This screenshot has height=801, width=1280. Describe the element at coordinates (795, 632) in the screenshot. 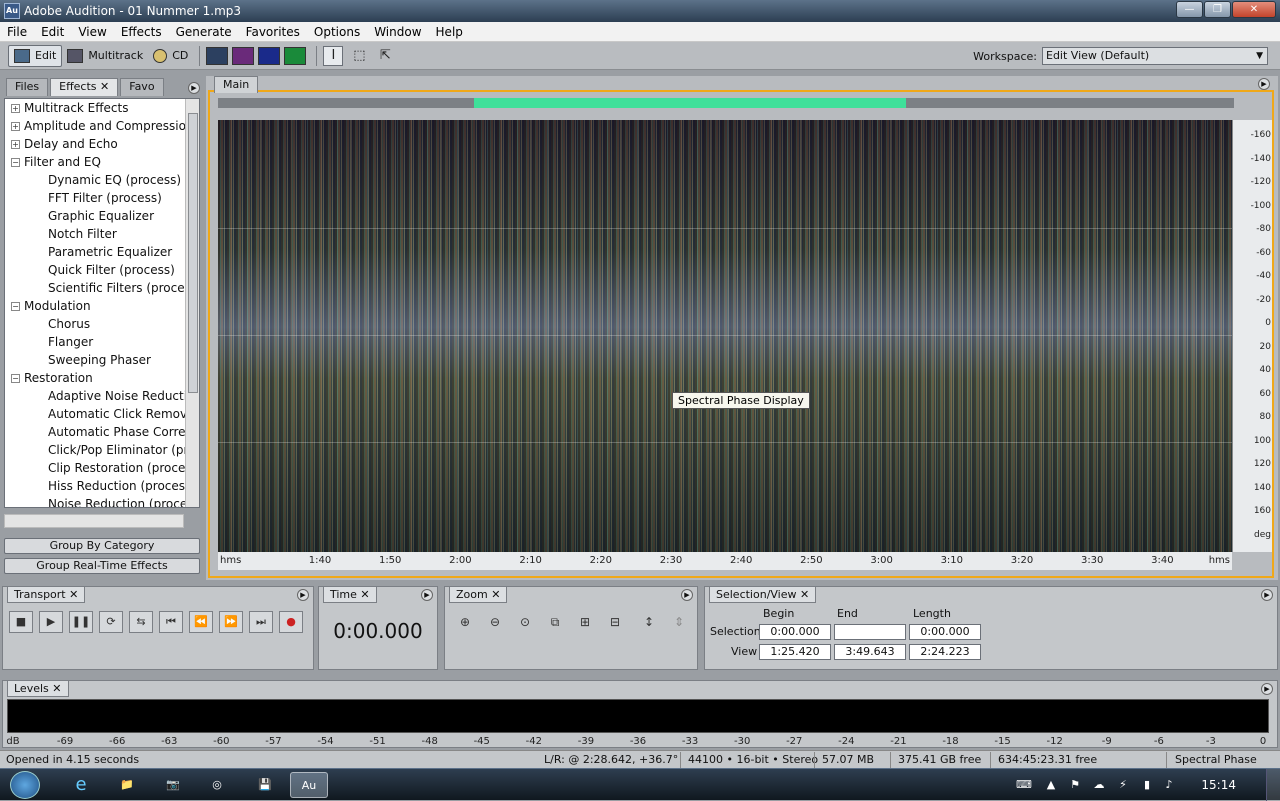

I see `selection-begin-field: 0:00.000` at that location.